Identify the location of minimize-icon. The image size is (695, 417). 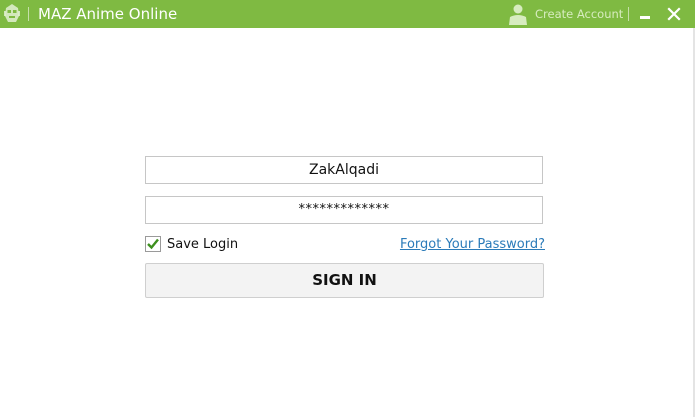
(645, 17).